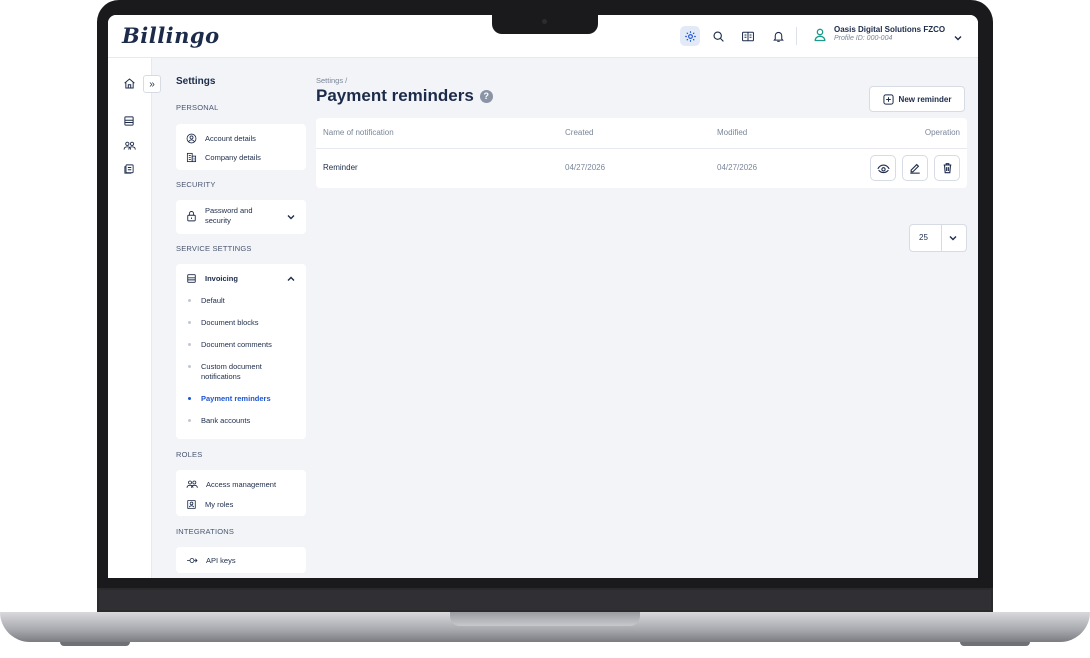  What do you see at coordinates (890, 29) in the screenshot?
I see `company-name: Oasis Digital Solutions FZCO` at bounding box center [890, 29].